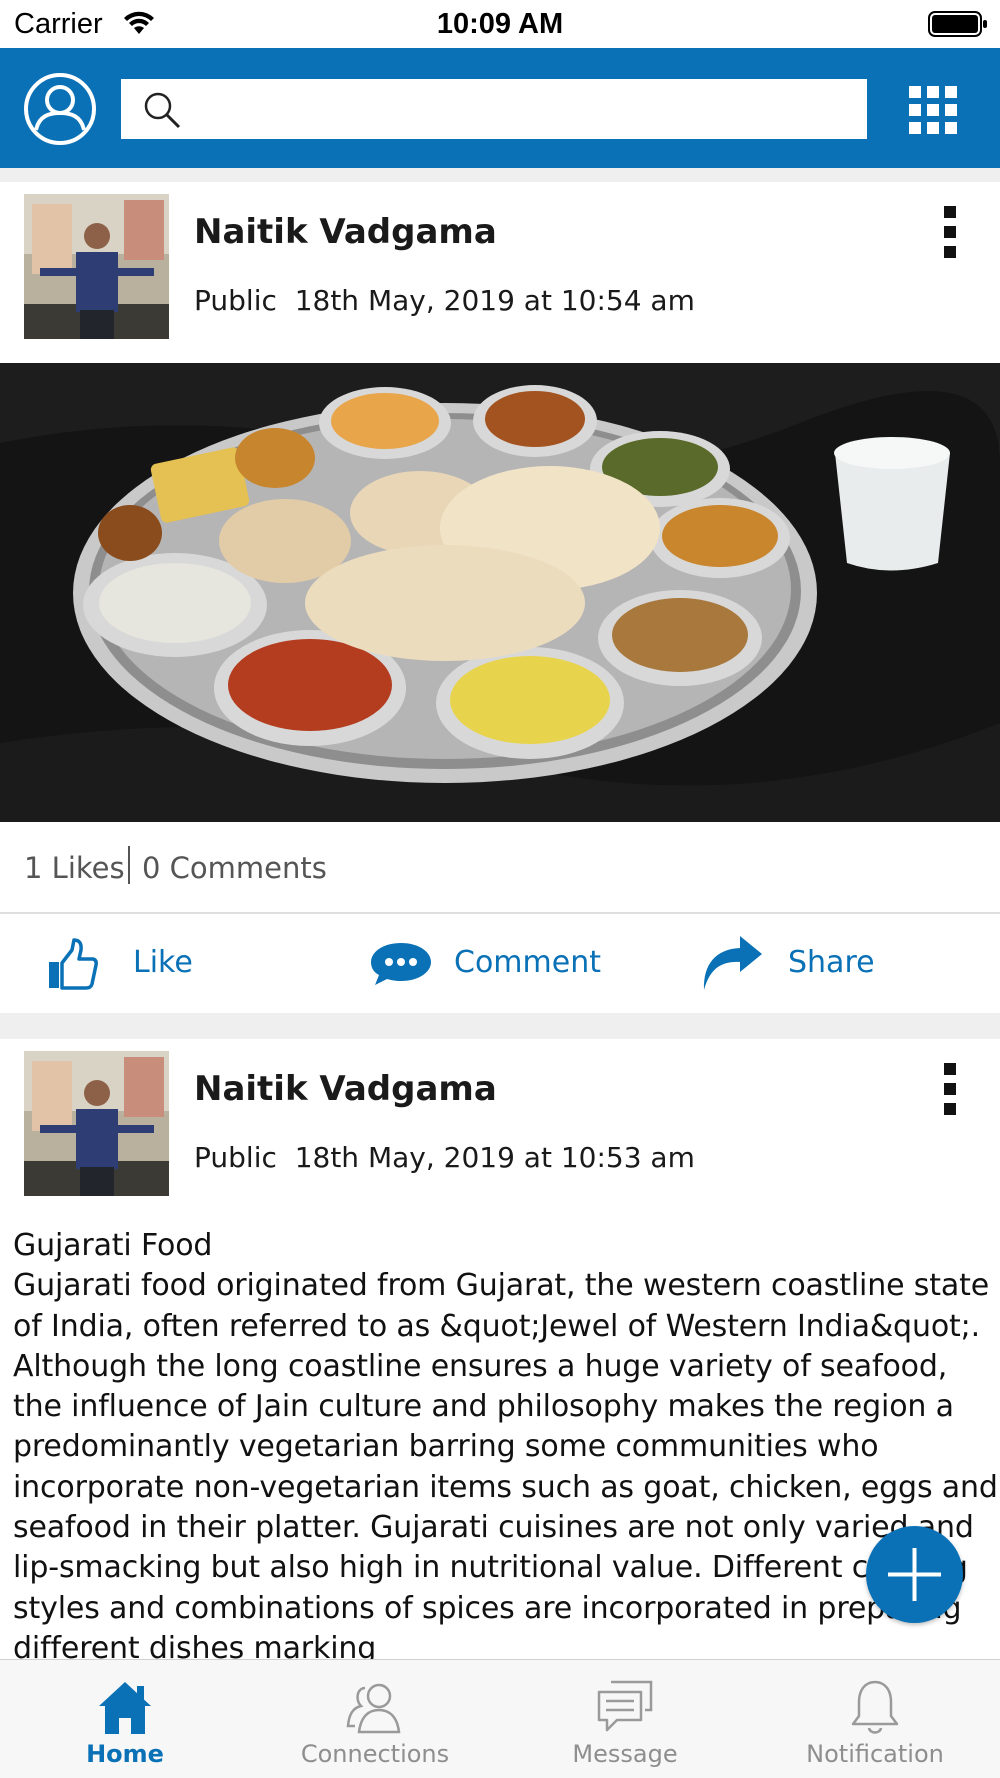  I want to click on like-label: Like, so click(163, 962).